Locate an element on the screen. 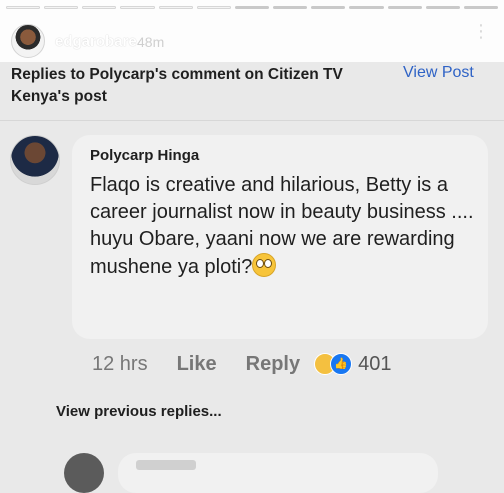  reaction-count: 401 is located at coordinates (374, 364).